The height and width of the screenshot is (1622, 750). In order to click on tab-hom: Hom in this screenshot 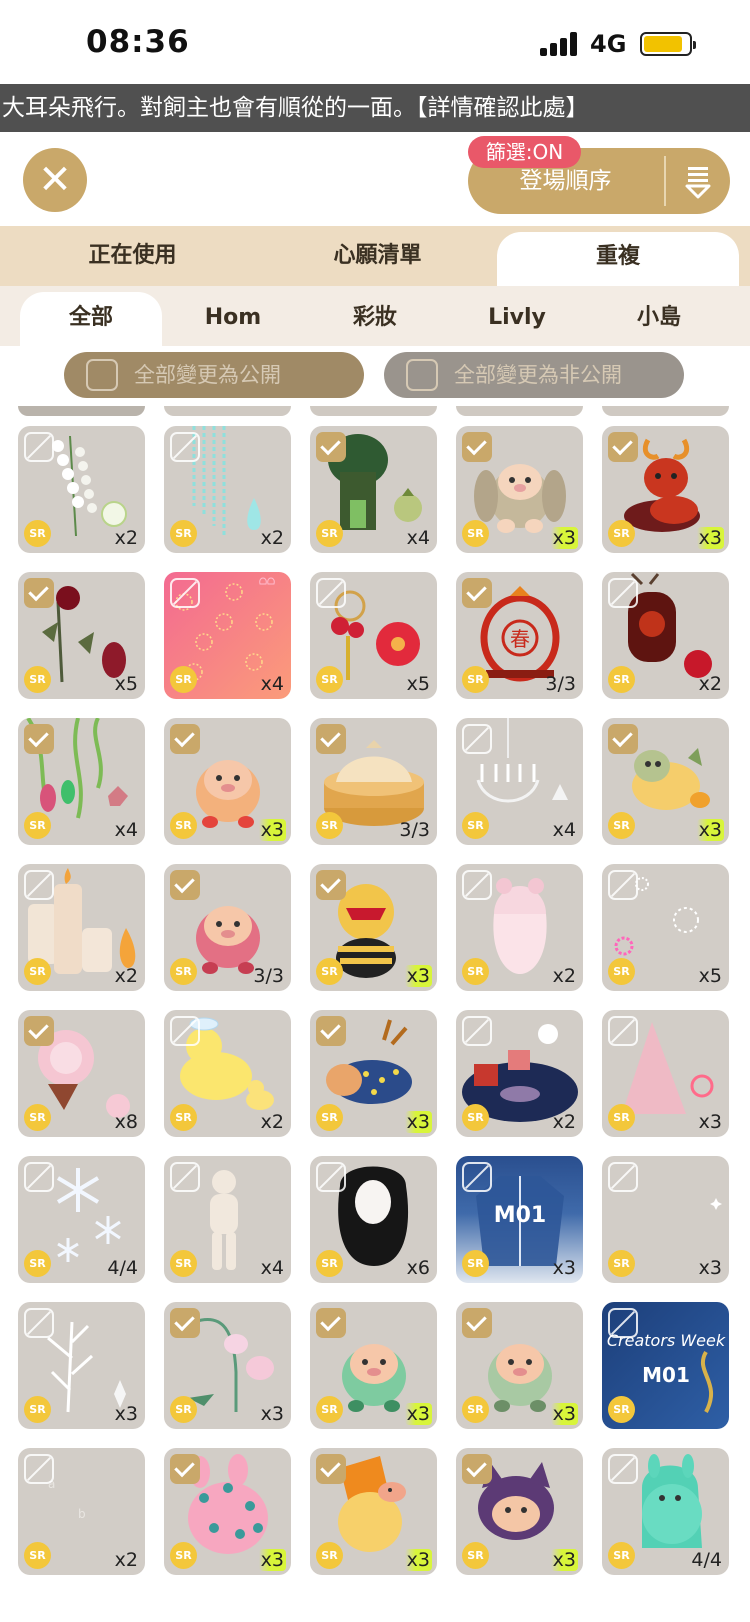, I will do `click(233, 319)`.